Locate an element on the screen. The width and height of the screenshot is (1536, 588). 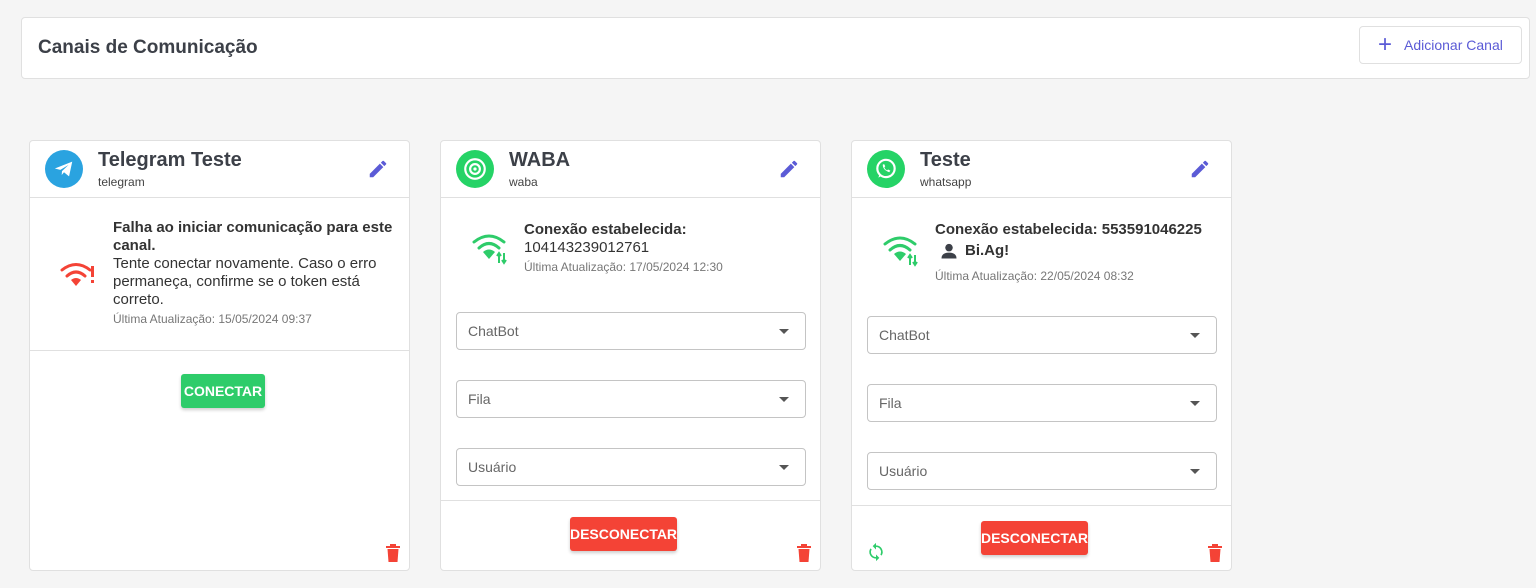
page-title: Canais de Comunicação is located at coordinates (148, 47).